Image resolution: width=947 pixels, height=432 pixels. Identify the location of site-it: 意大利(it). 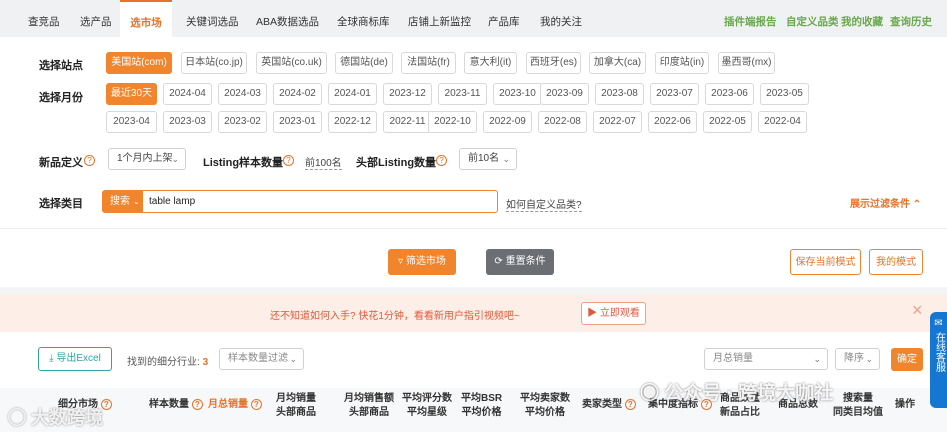
(490, 63).